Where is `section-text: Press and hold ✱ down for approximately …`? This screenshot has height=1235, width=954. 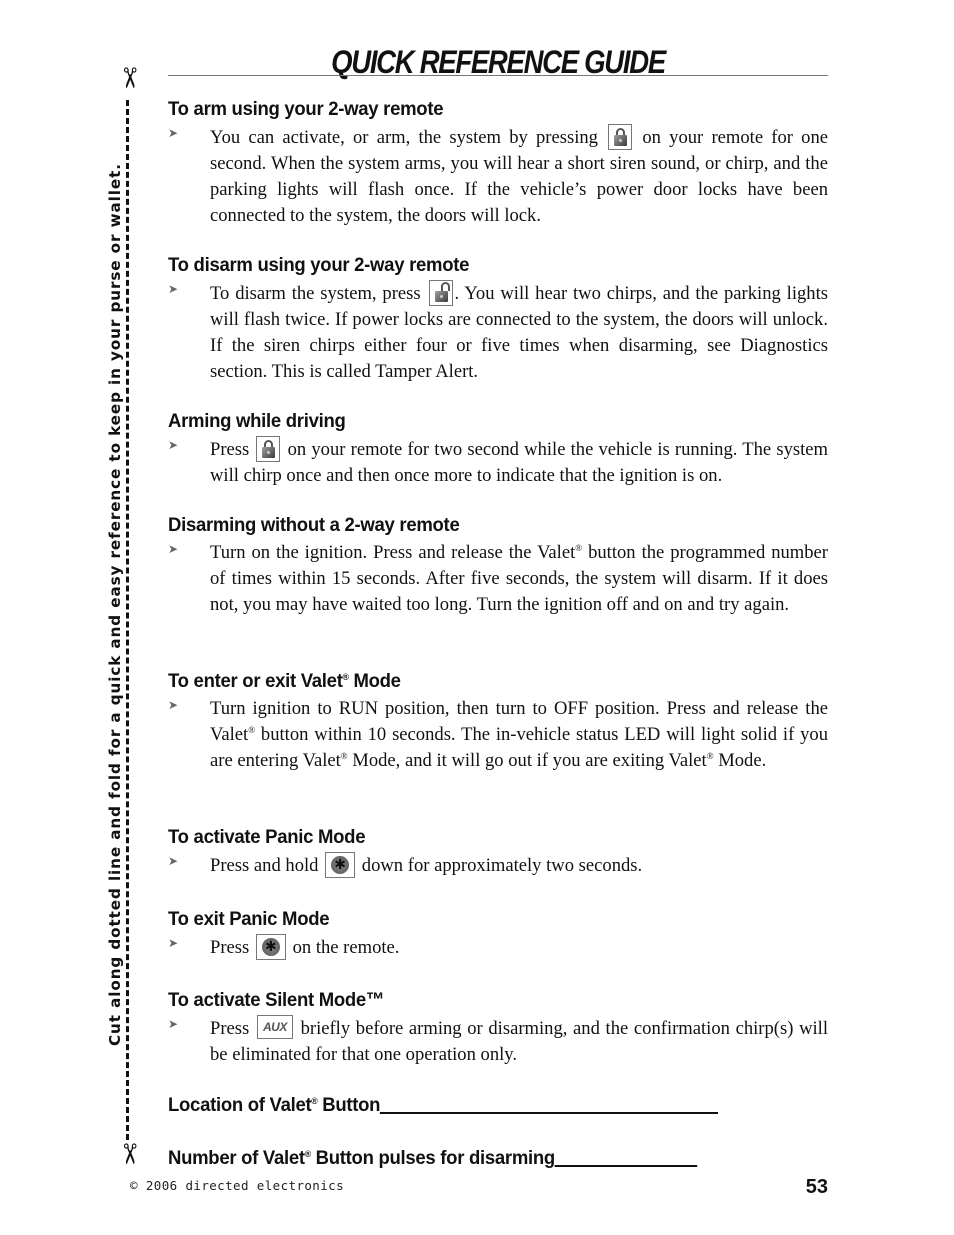 section-text: Press and hold ✱ down for approximately … is located at coordinates (519, 865).